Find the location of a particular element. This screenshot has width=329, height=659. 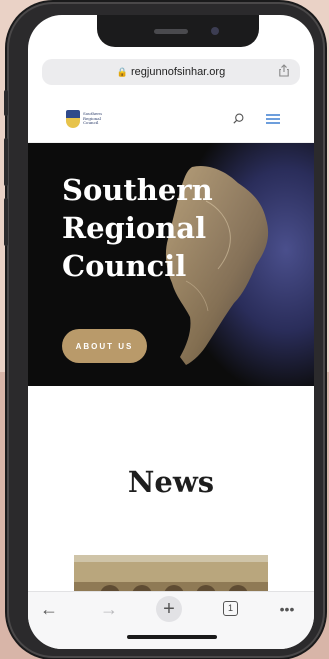

lock-icon: 🔒 is located at coordinates (122, 71).